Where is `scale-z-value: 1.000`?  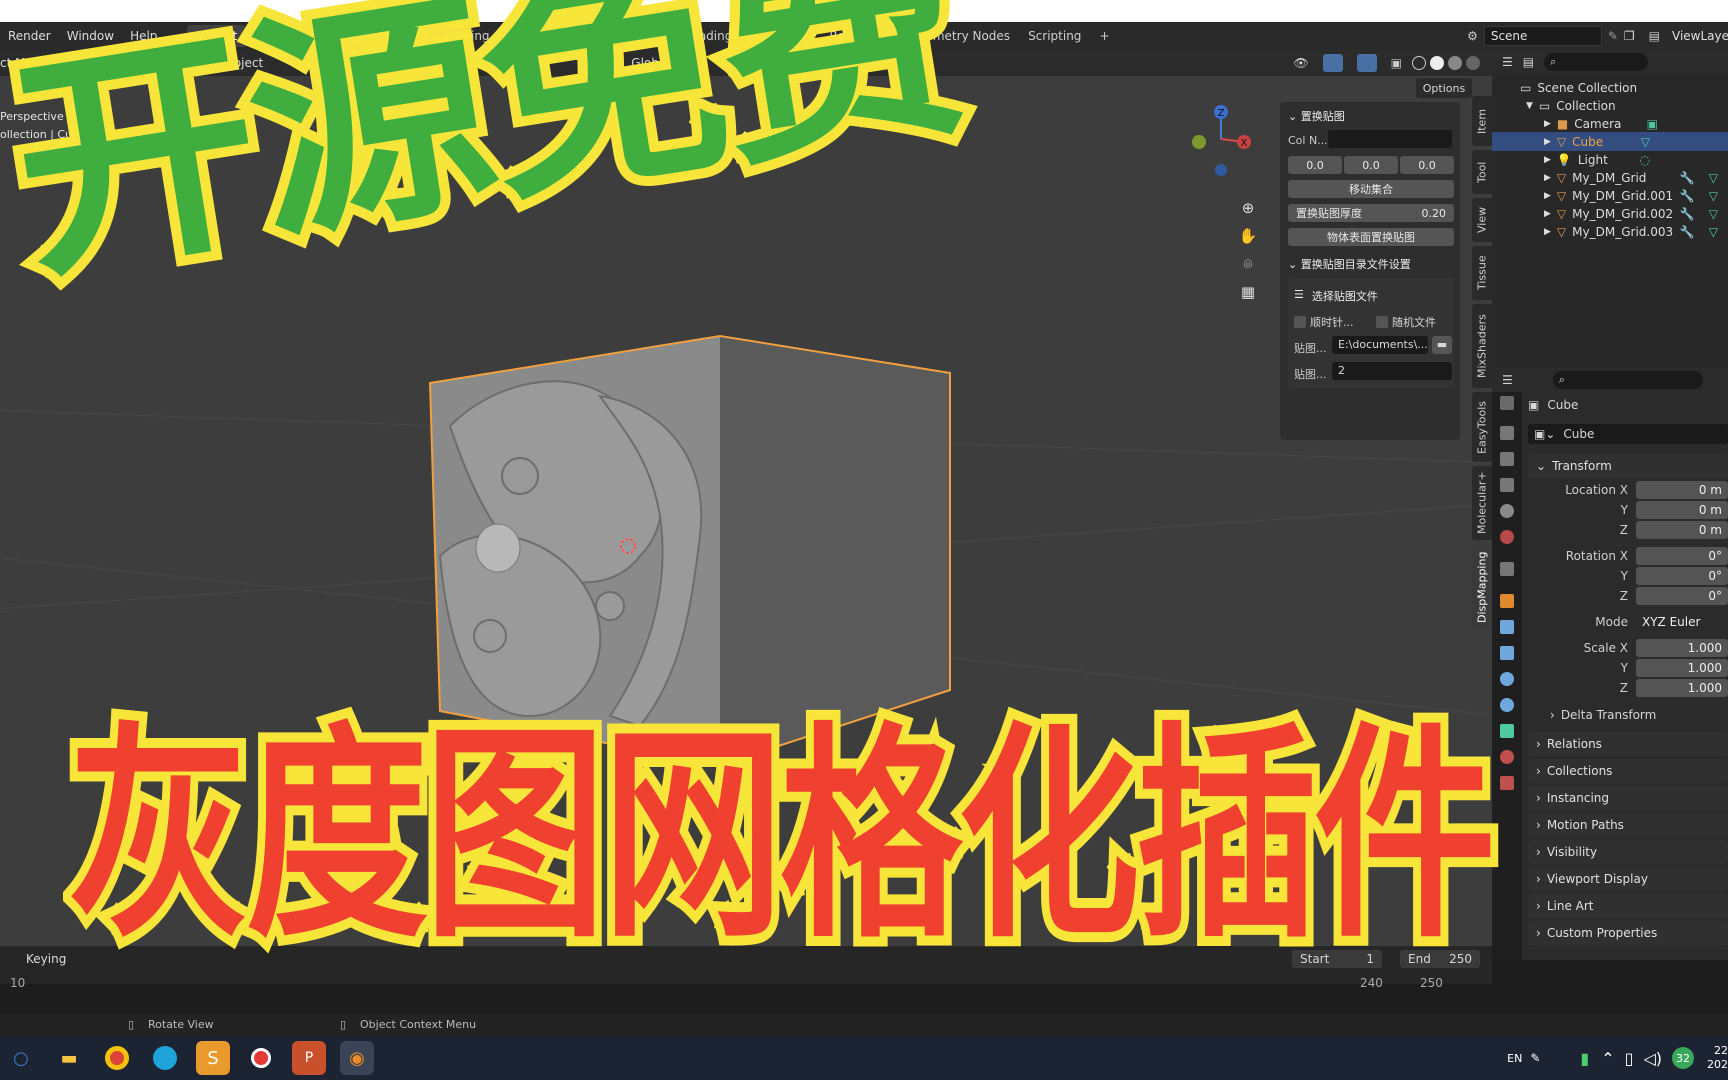
scale-z-value: 1.000 is located at coordinates (1682, 688).